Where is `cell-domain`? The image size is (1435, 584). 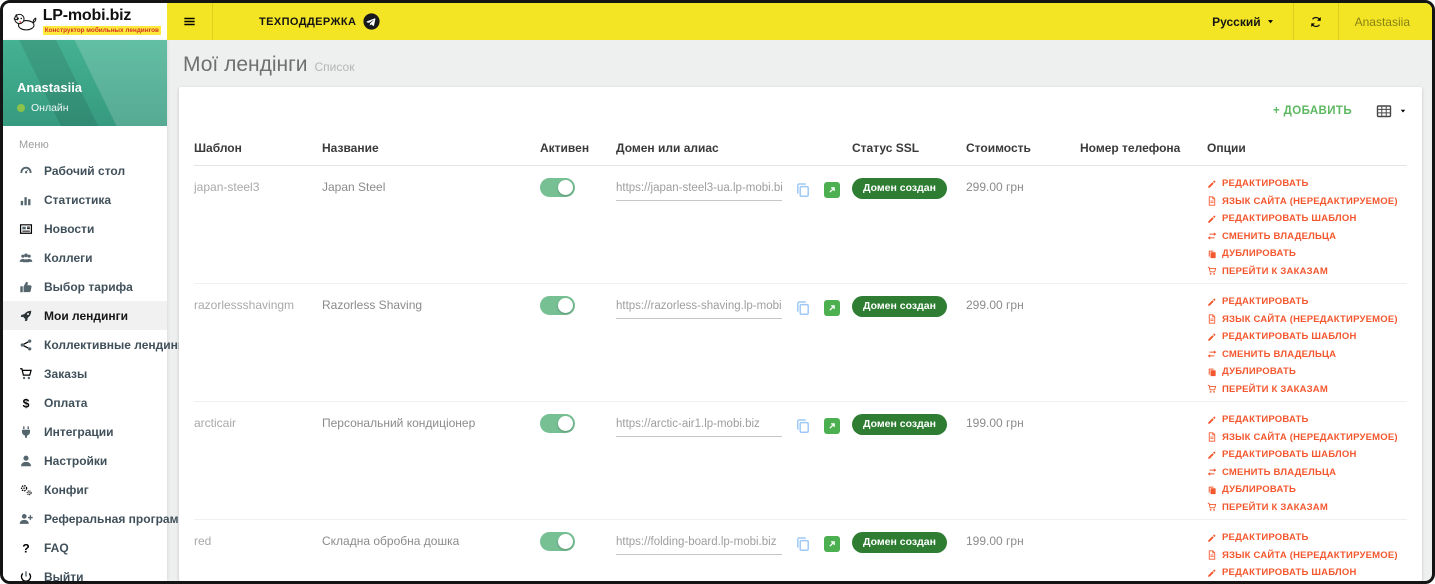 cell-domain is located at coordinates (734, 543).